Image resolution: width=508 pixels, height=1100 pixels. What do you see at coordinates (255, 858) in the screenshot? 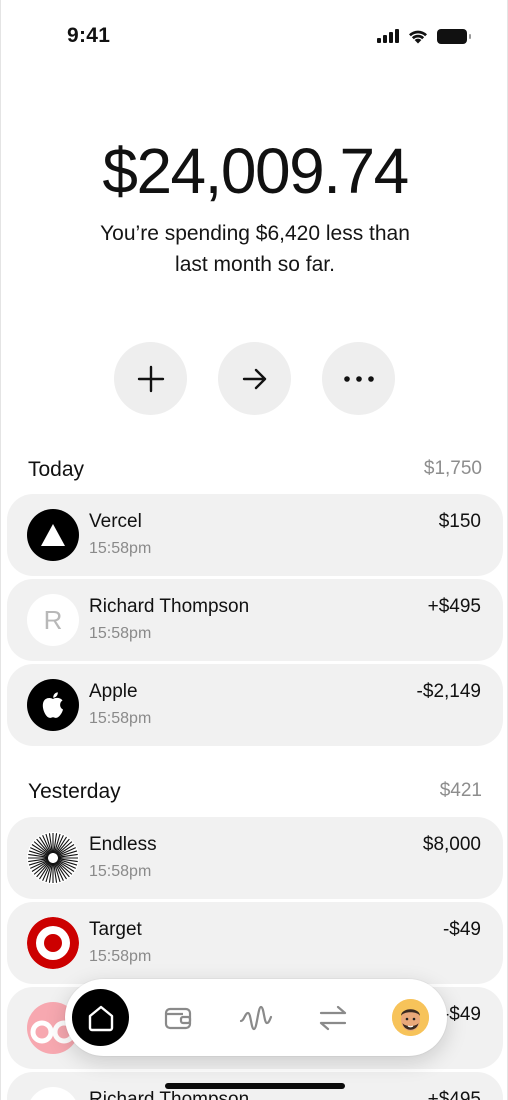
I see `transaction-row: Endless 15:58pm $8,000` at bounding box center [255, 858].